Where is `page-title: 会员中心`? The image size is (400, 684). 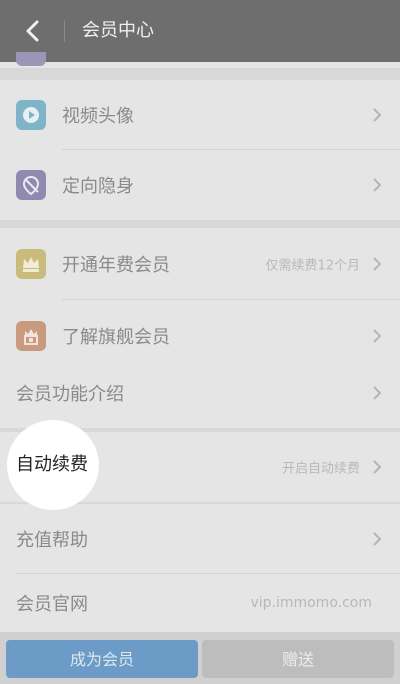 page-title: 会员中心 is located at coordinates (118, 30).